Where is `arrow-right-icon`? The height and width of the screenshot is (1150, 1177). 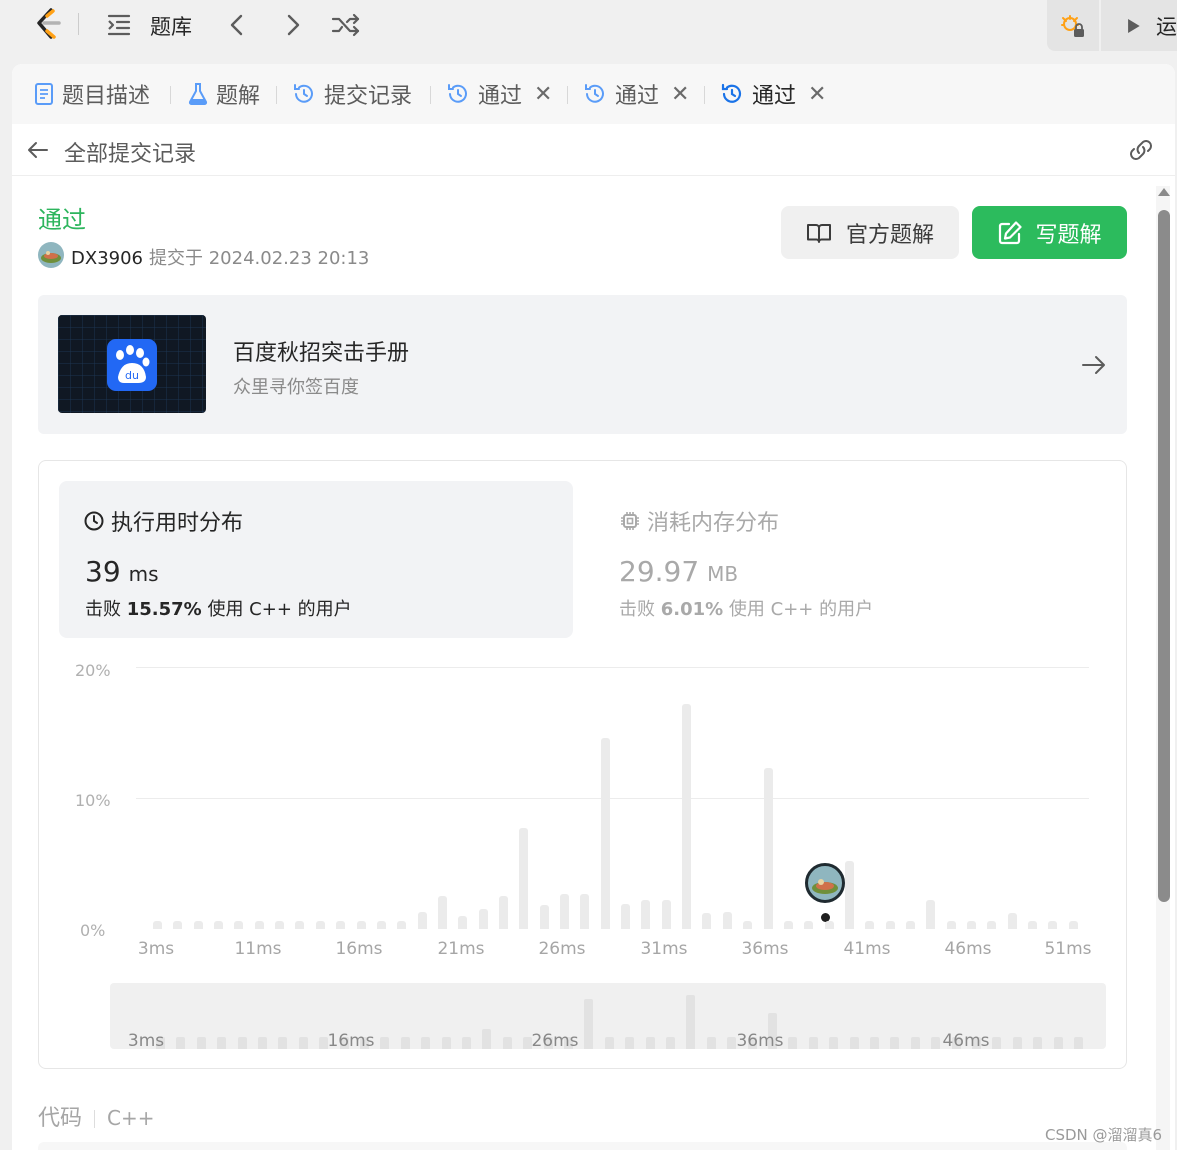
arrow-right-icon is located at coordinates (1094, 365).